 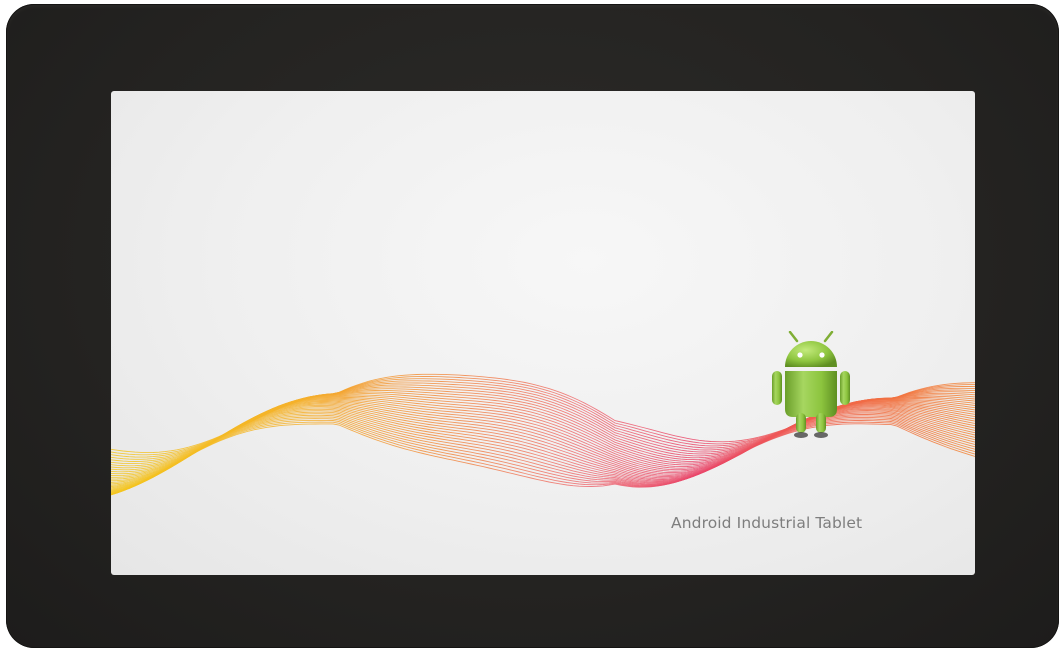 I want to click on android-robot-icon, so click(x=811, y=384).